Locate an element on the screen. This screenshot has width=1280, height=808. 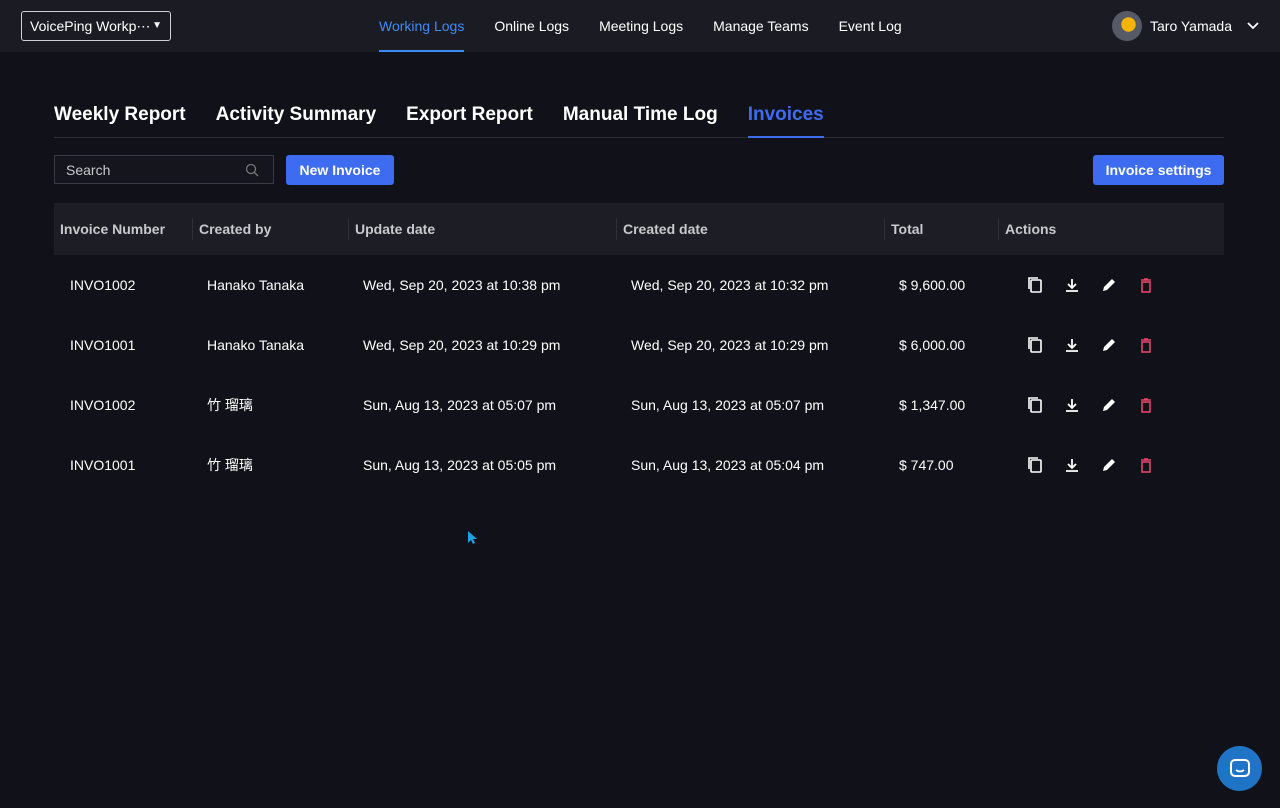
nav-meeting-logs: Meeting Logs is located at coordinates (641, 26).